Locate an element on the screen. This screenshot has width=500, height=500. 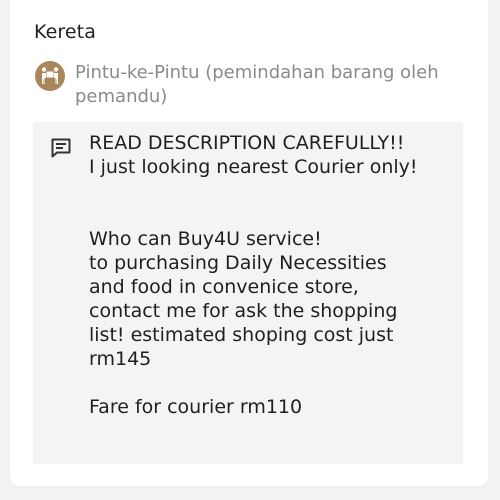
door-to-door-delivery-icon is located at coordinates (50, 76).